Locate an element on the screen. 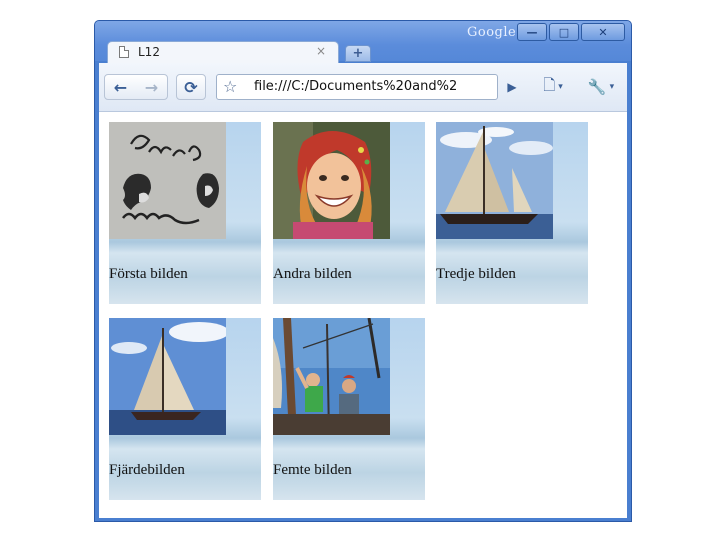 This screenshot has height=540, width=720. go-button: ▶ is located at coordinates (512, 87).